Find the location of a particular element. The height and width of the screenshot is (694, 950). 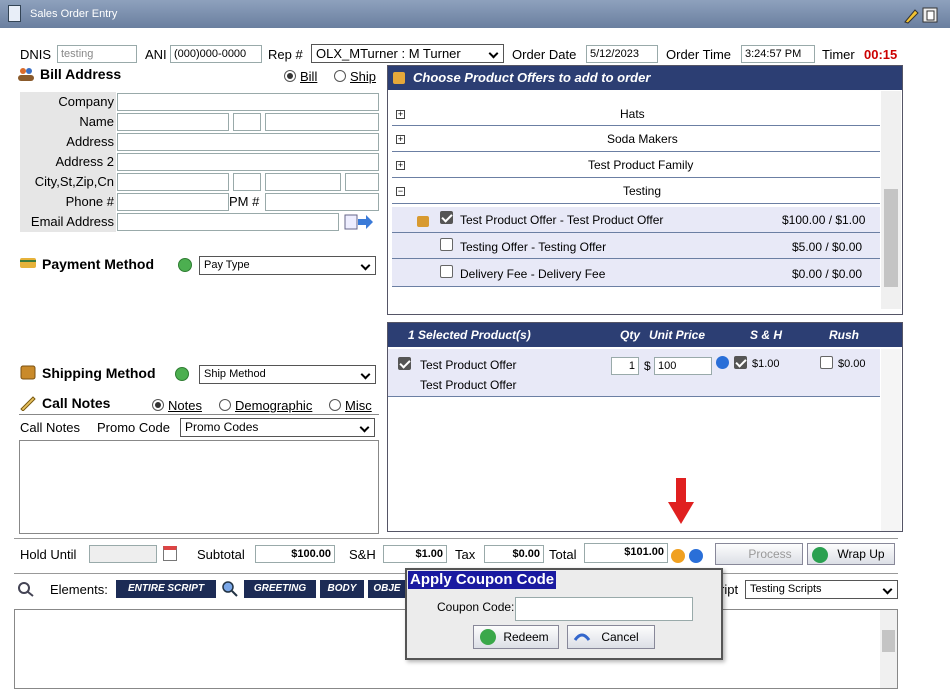

rush-header: Rush is located at coordinates (844, 335).